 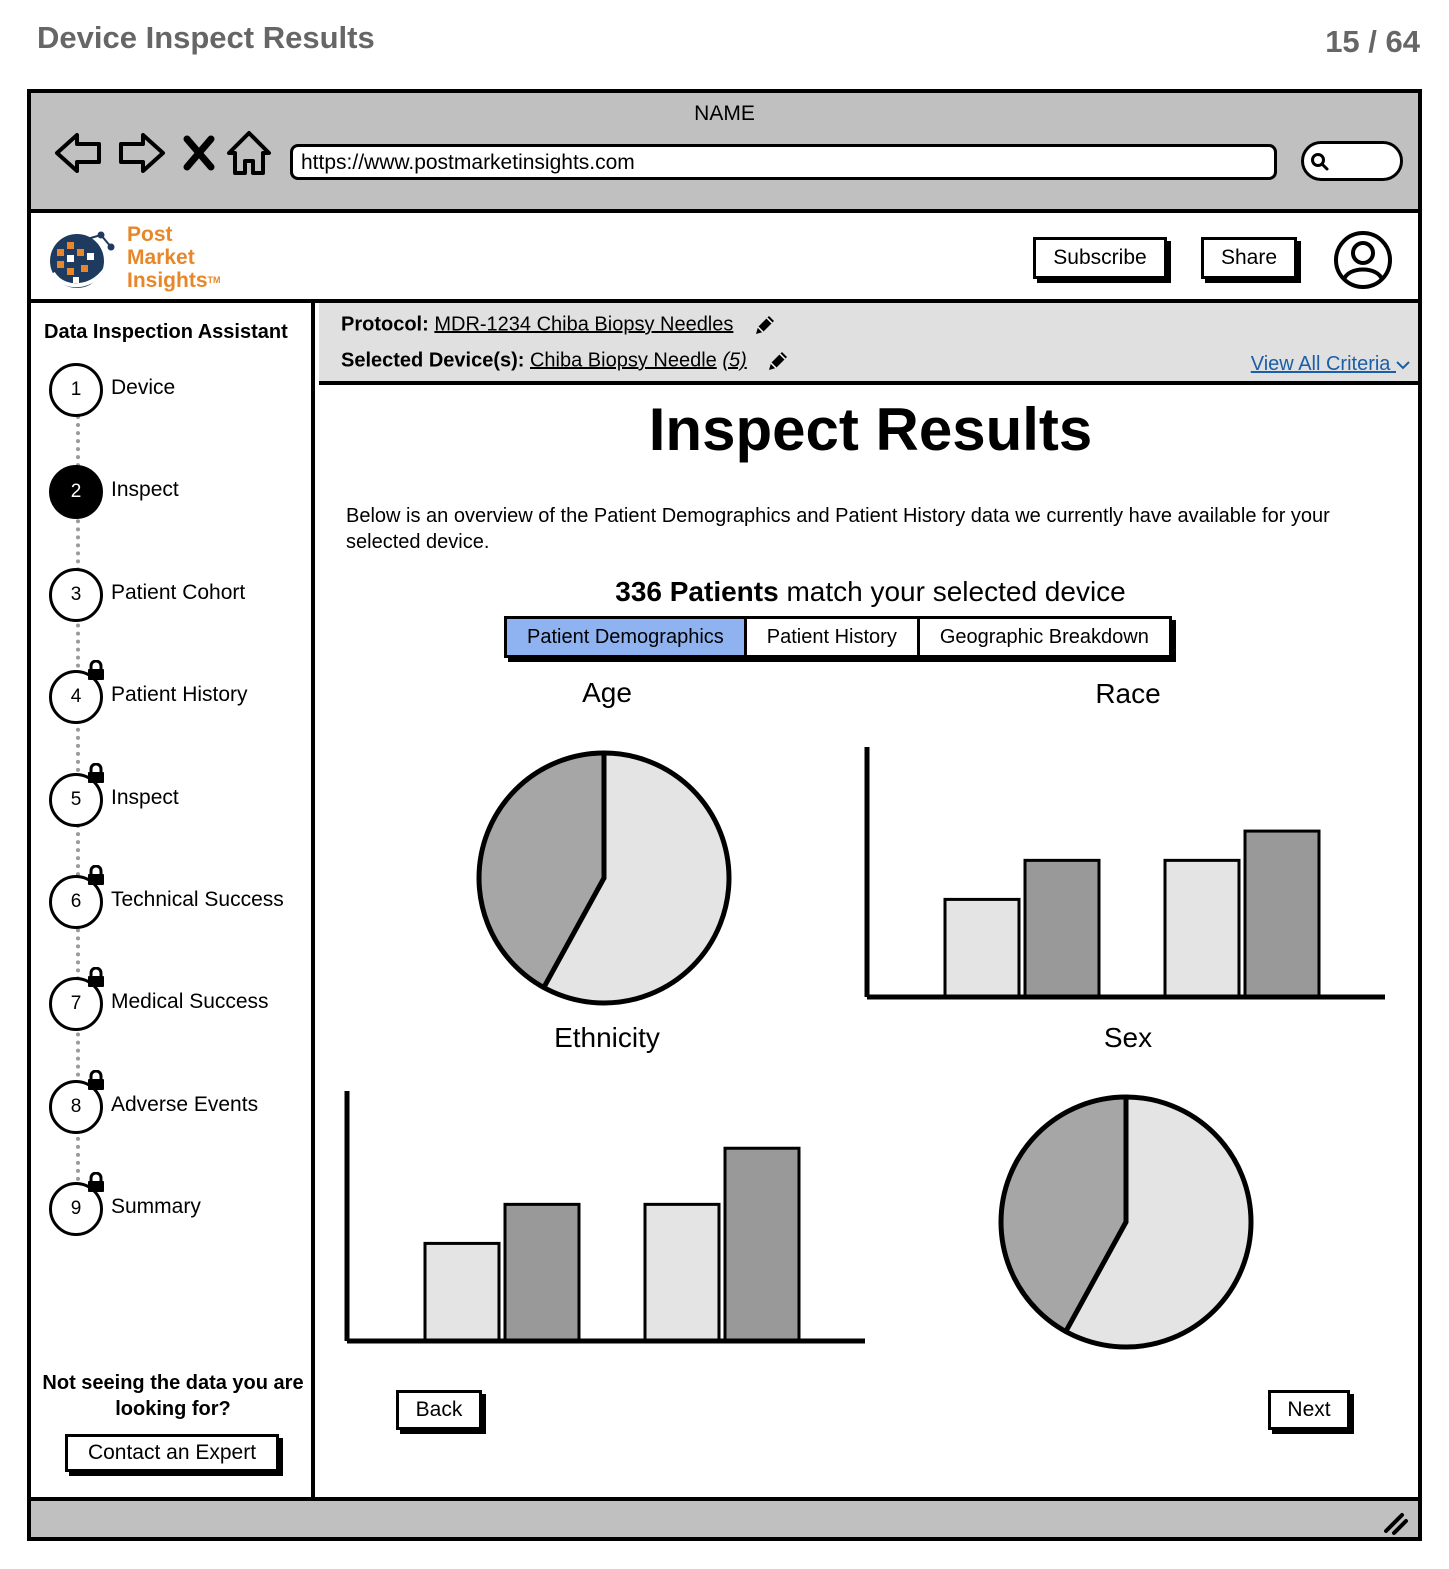 What do you see at coordinates (952, 591) in the screenshot?
I see `patient-match-suffix: match your selected device` at bounding box center [952, 591].